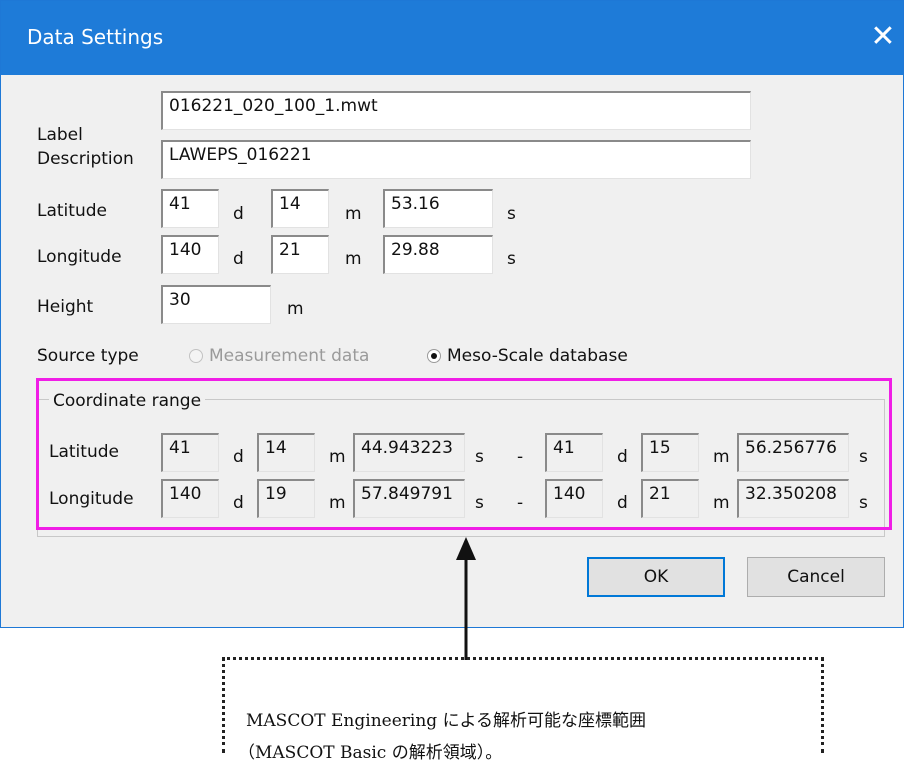 Image resolution: width=904 pixels, height=763 pixels. I want to click on annotation-arrow, so click(466, 598).